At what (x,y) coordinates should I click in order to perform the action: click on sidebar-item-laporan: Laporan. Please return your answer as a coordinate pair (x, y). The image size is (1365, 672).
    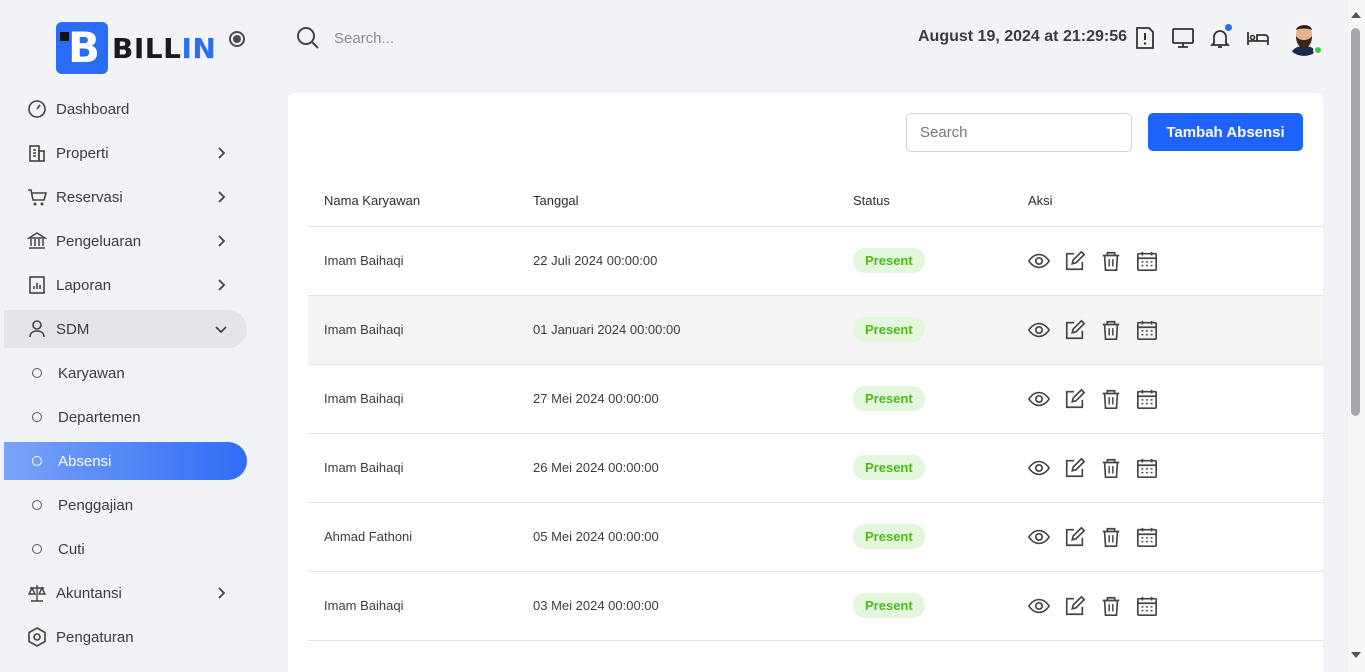
    Looking at the image, I should click on (125, 285).